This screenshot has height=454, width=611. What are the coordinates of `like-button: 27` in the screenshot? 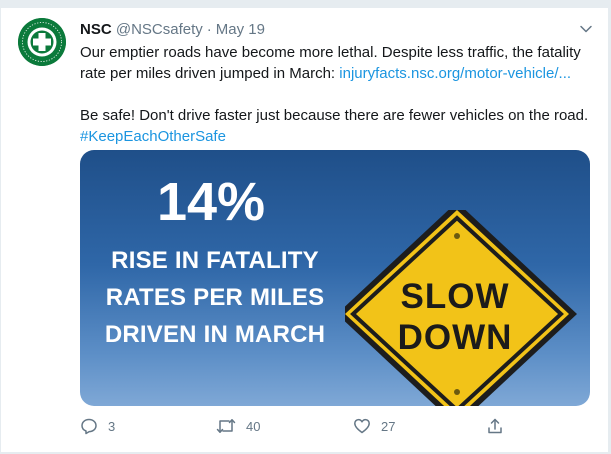 It's located at (374, 426).